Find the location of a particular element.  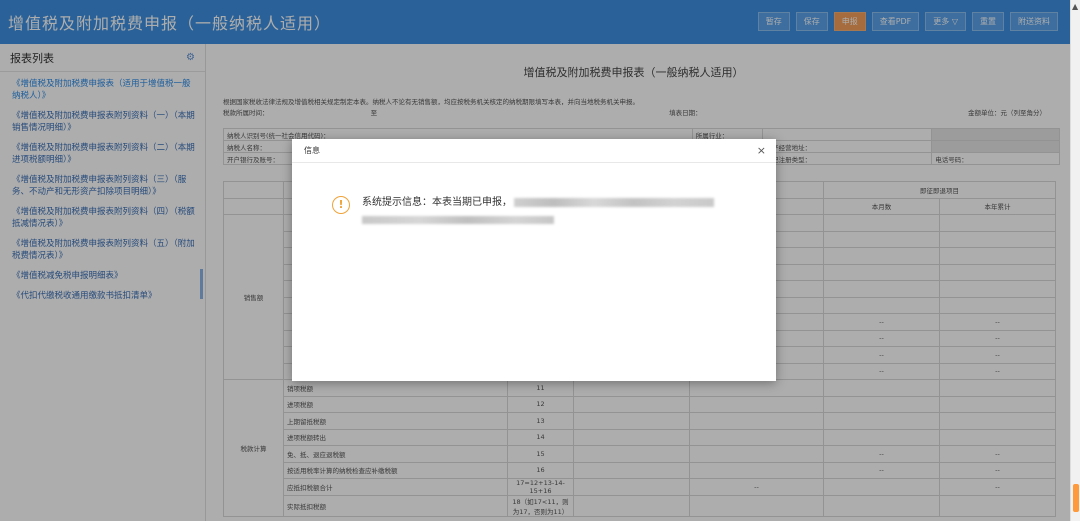

scroll-up-icon: ▲ is located at coordinates (1075, 6).